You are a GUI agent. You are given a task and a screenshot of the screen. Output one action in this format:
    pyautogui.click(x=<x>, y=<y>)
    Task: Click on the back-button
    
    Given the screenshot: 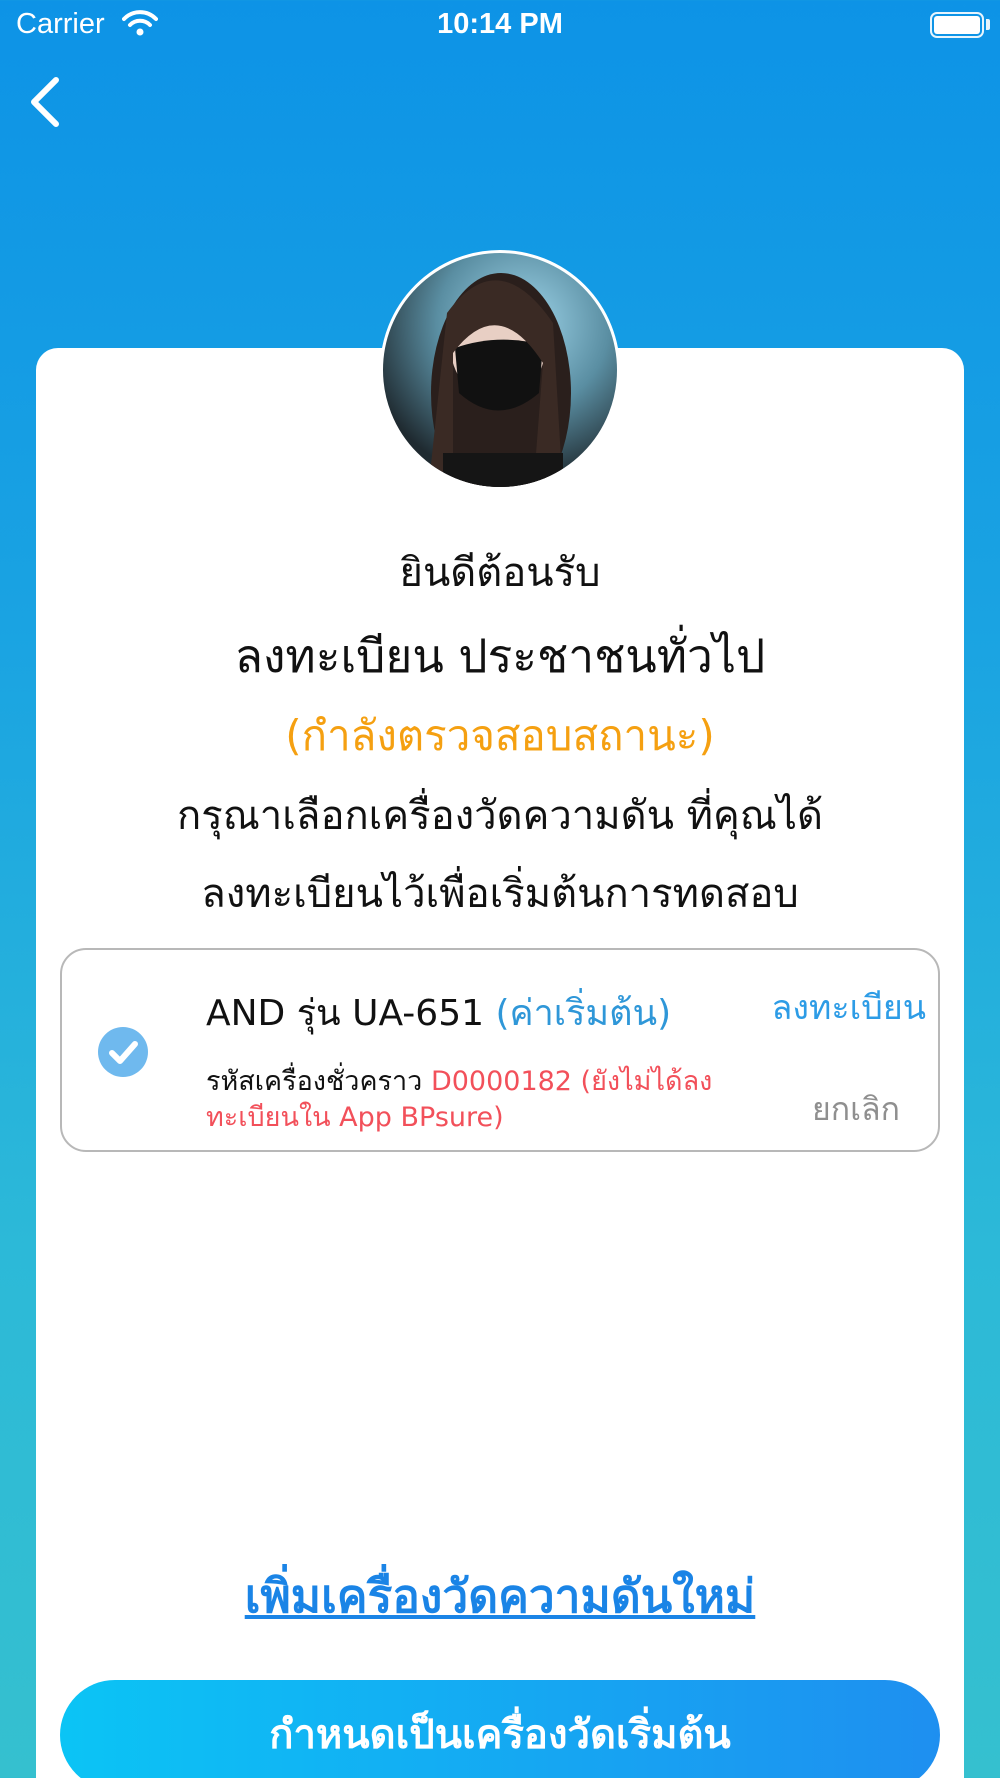 What is the action you would take?
    pyautogui.click(x=47, y=102)
    